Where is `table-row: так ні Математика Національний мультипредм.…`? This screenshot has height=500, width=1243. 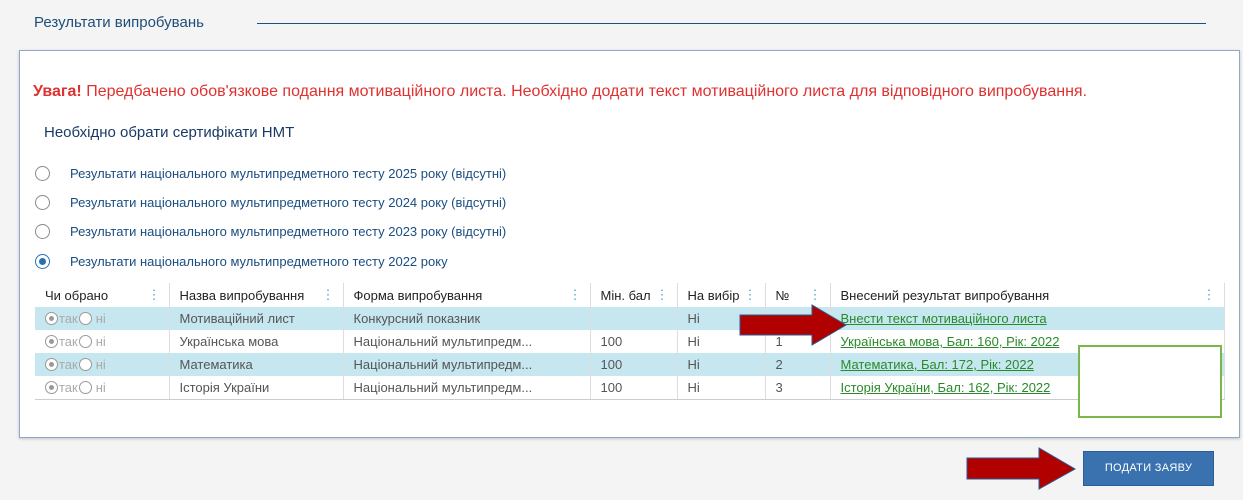 table-row: так ні Математика Національний мультипредм.… is located at coordinates (630, 364).